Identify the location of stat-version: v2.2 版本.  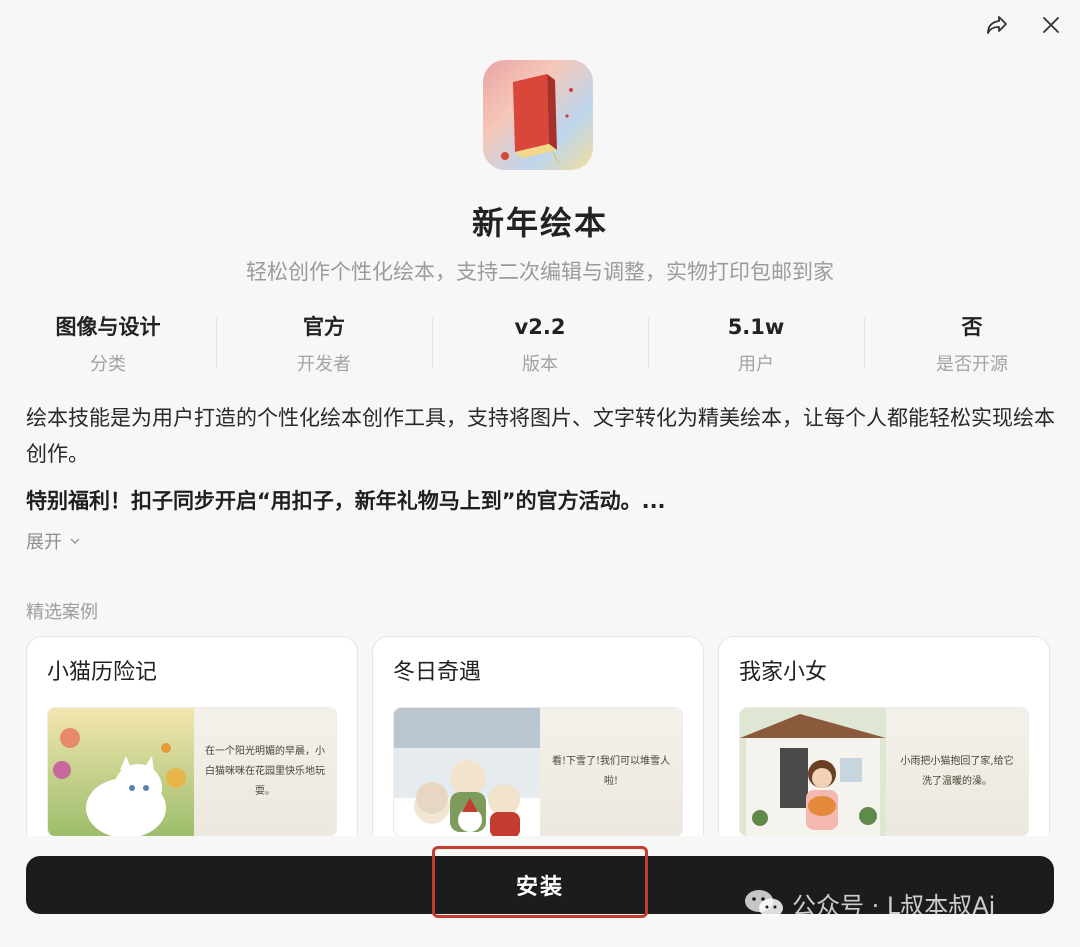
(540, 346).